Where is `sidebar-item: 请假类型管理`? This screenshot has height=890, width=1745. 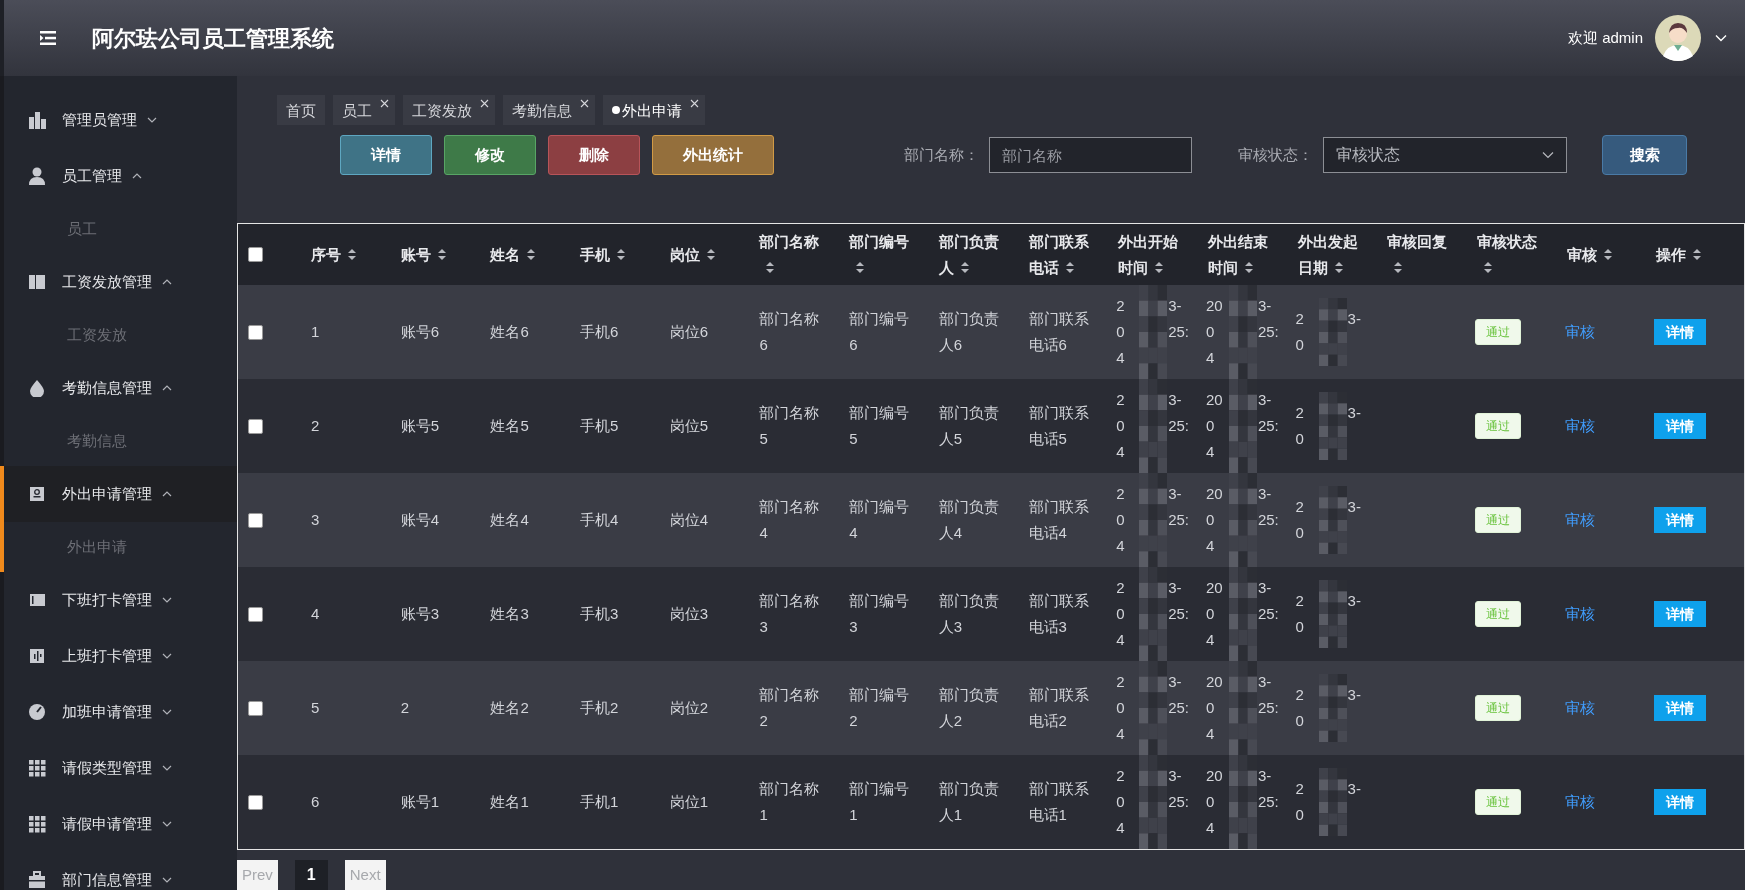 sidebar-item: 请假类型管理 is located at coordinates (120, 768).